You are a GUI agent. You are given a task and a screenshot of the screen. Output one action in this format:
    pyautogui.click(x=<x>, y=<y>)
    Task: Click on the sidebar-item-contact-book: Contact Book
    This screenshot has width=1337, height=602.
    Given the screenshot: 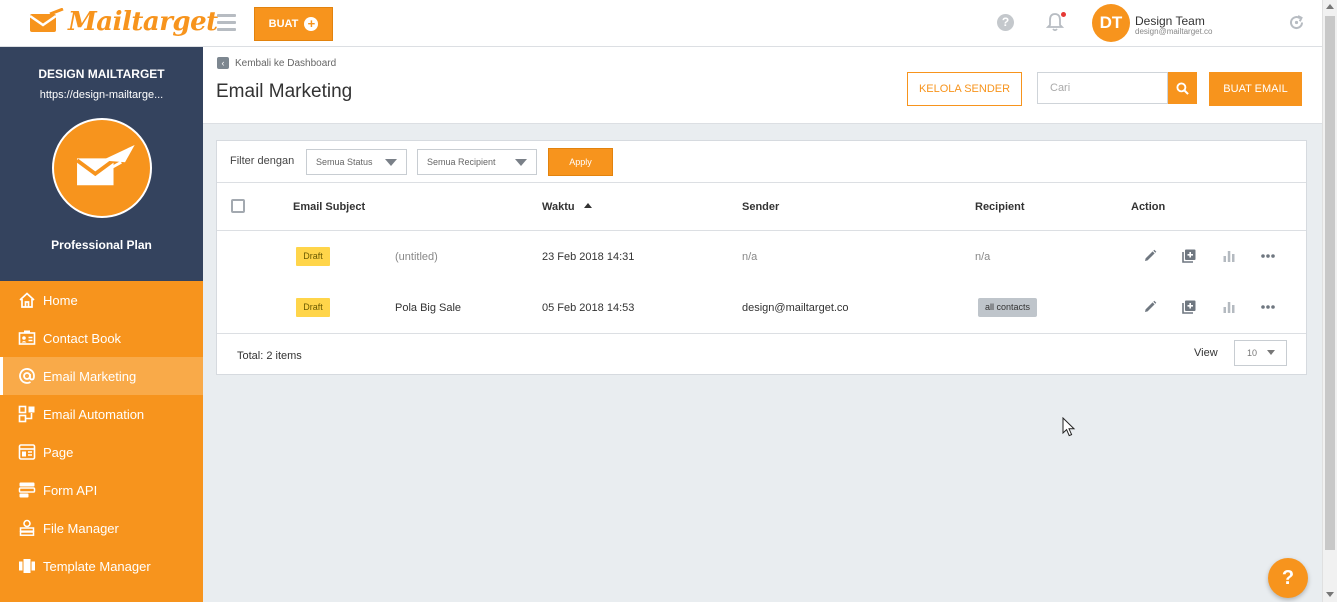 What is the action you would take?
    pyautogui.click(x=101, y=338)
    